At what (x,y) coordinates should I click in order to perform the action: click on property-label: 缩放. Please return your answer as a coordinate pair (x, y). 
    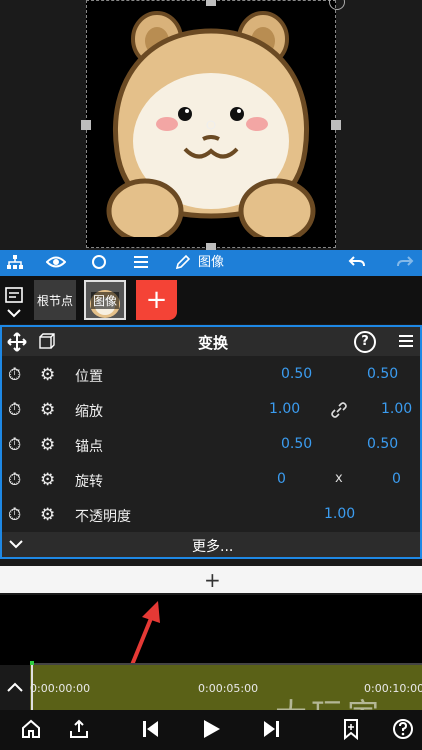
    Looking at the image, I should click on (89, 412).